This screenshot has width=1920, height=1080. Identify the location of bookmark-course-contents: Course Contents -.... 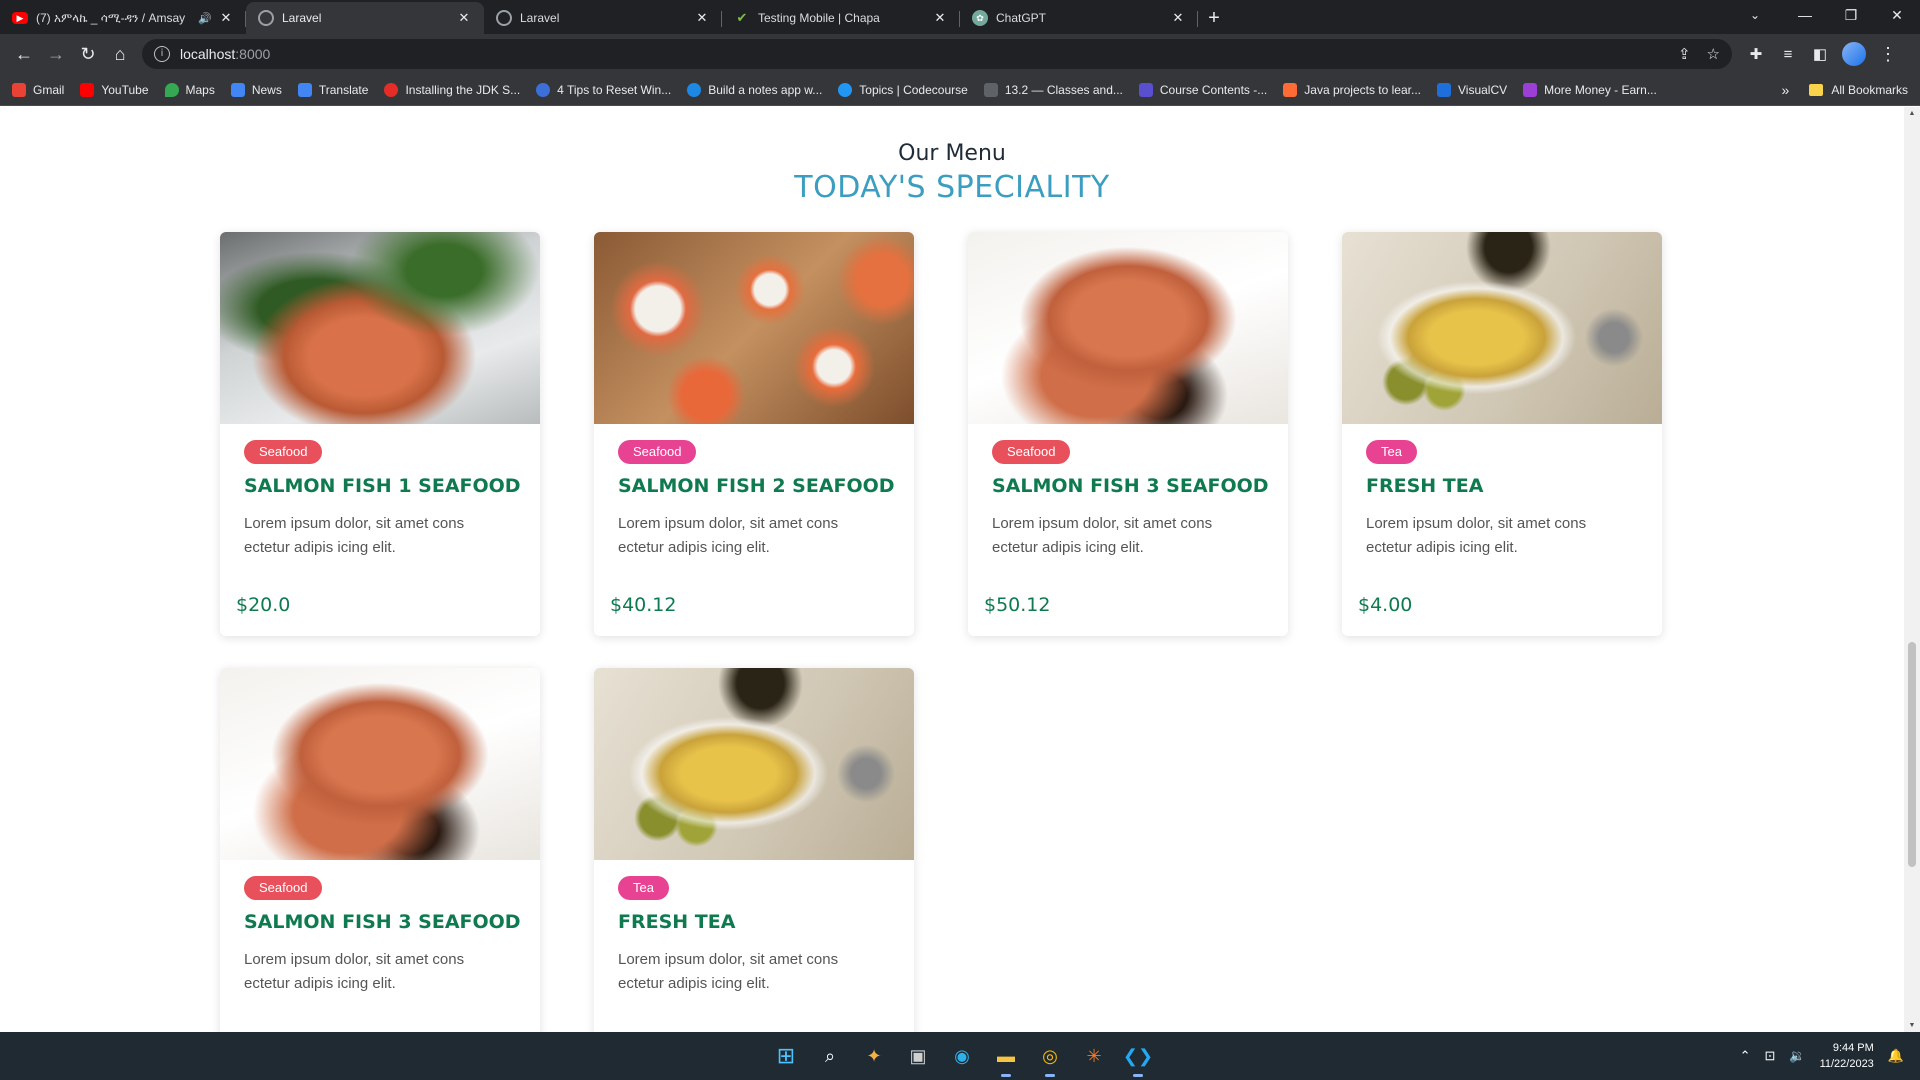
(1202, 89).